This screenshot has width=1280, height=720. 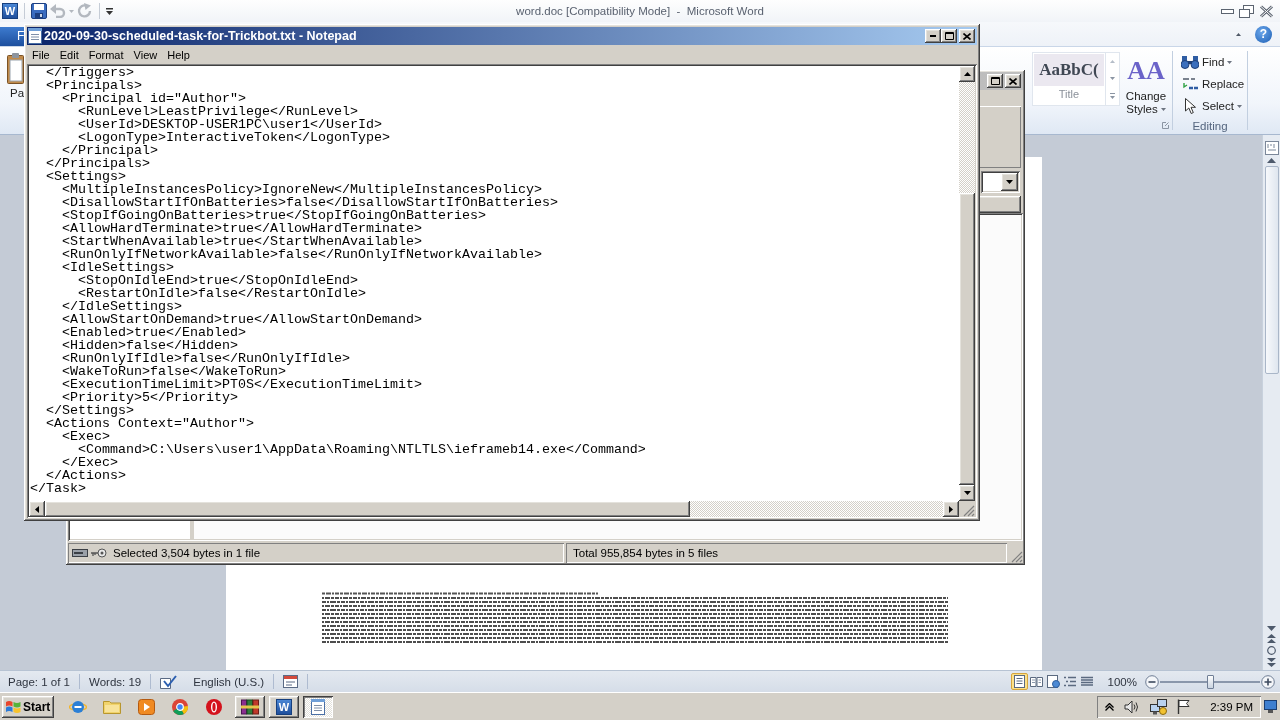 I want to click on restore-icon, so click(x=1246, y=11).